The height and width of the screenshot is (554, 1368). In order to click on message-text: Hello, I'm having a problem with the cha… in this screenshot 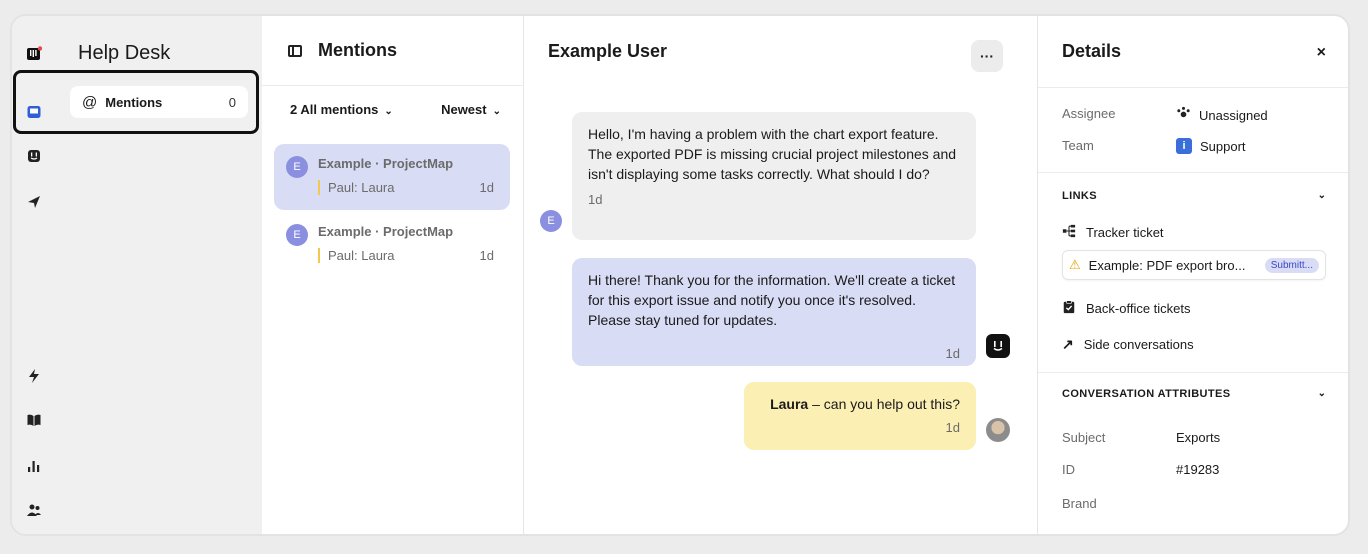, I will do `click(772, 154)`.